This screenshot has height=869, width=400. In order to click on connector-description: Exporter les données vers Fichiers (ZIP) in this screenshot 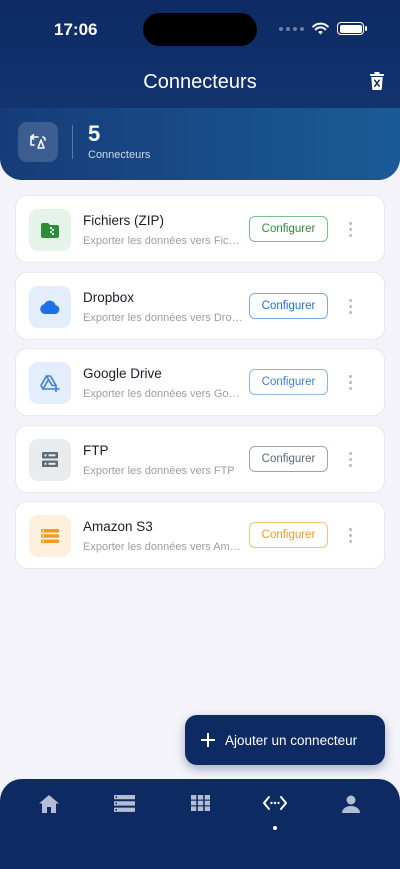, I will do `click(164, 241)`.